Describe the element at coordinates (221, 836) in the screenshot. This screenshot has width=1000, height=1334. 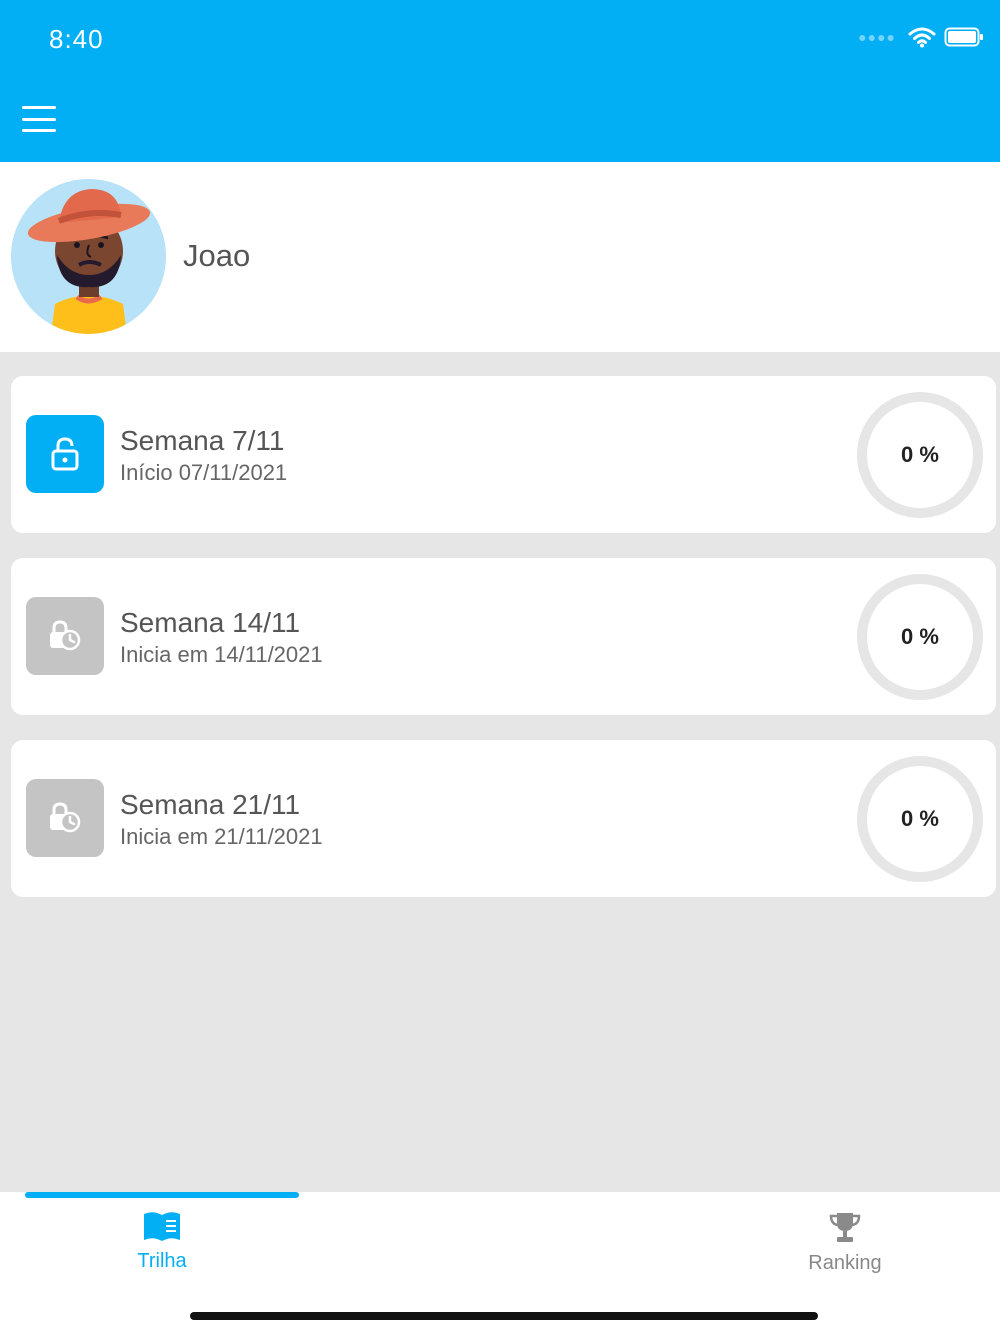
I see `week-start-date: Inicia em 21/11/2021` at that location.